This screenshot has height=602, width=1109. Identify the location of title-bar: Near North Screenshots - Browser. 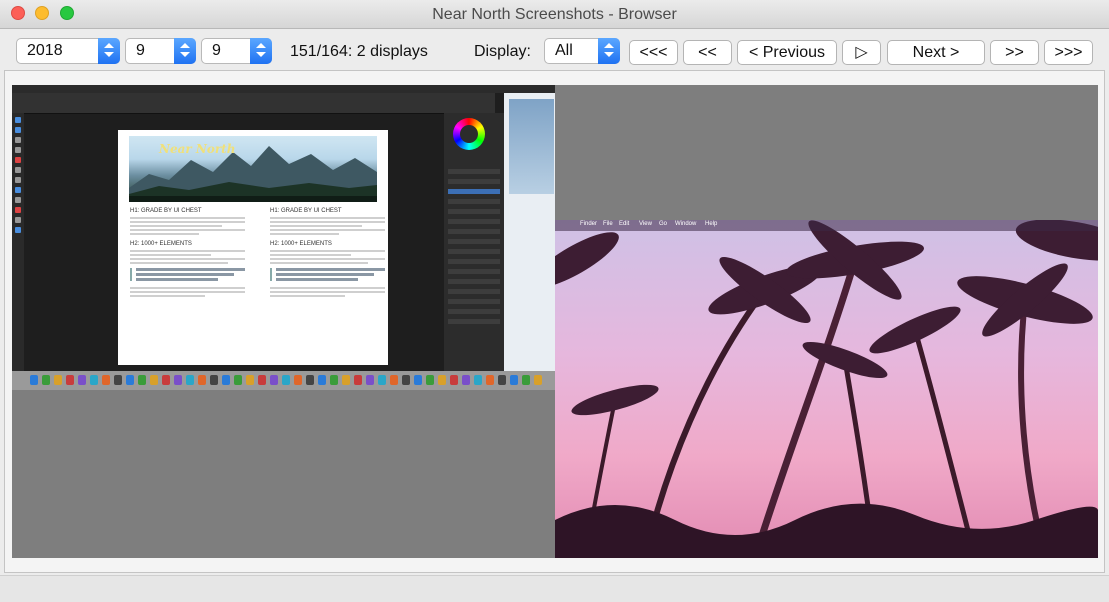
(554, 14).